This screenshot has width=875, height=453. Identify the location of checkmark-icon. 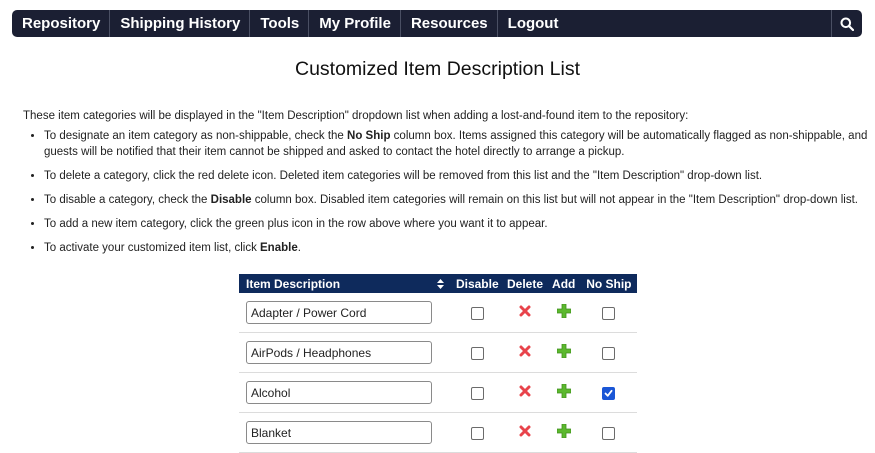
(608, 393).